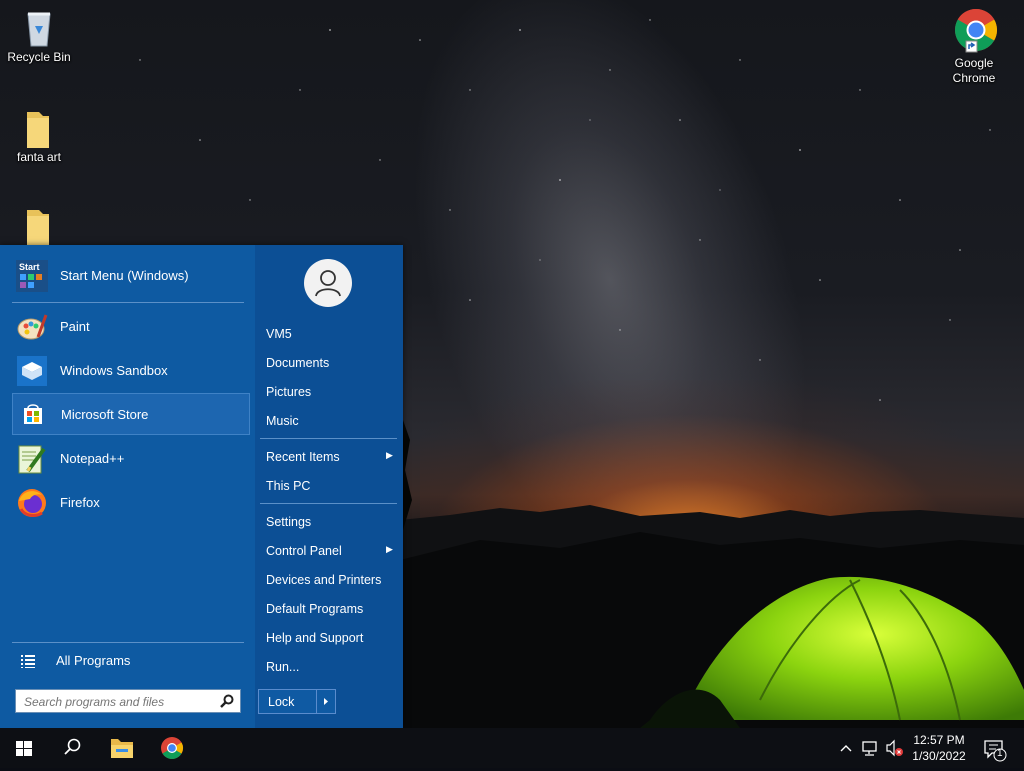  I want to click on lock-button: Lock, so click(297, 701).